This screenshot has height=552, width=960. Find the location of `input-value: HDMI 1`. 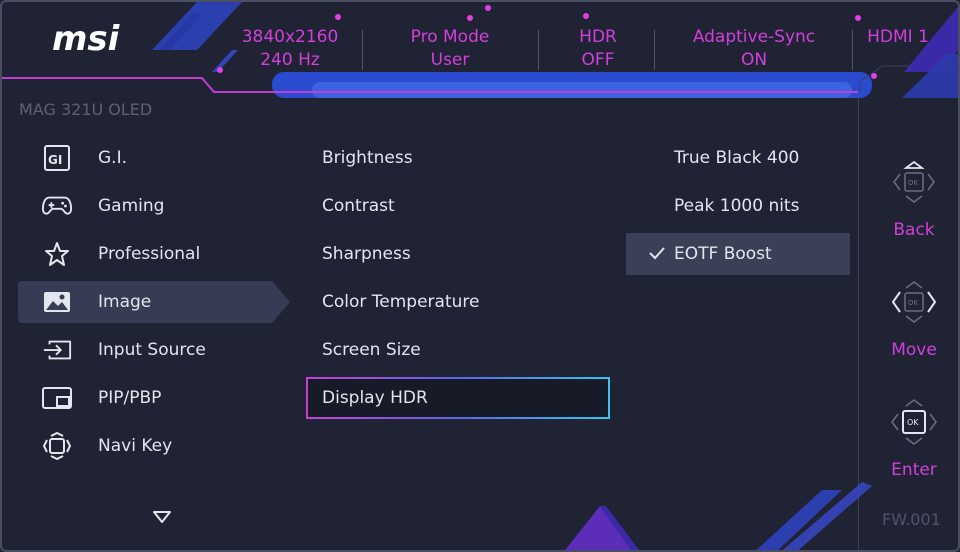

input-value: HDMI 1 is located at coordinates (898, 37).